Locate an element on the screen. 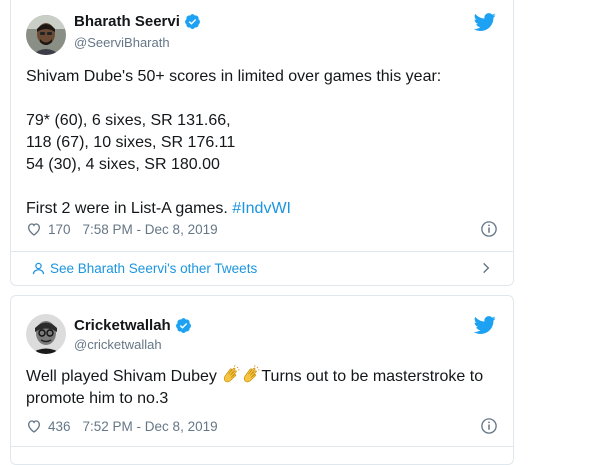 This screenshot has width=600, height=465. tweet-line: First 2 were in List-A games. is located at coordinates (127, 208).